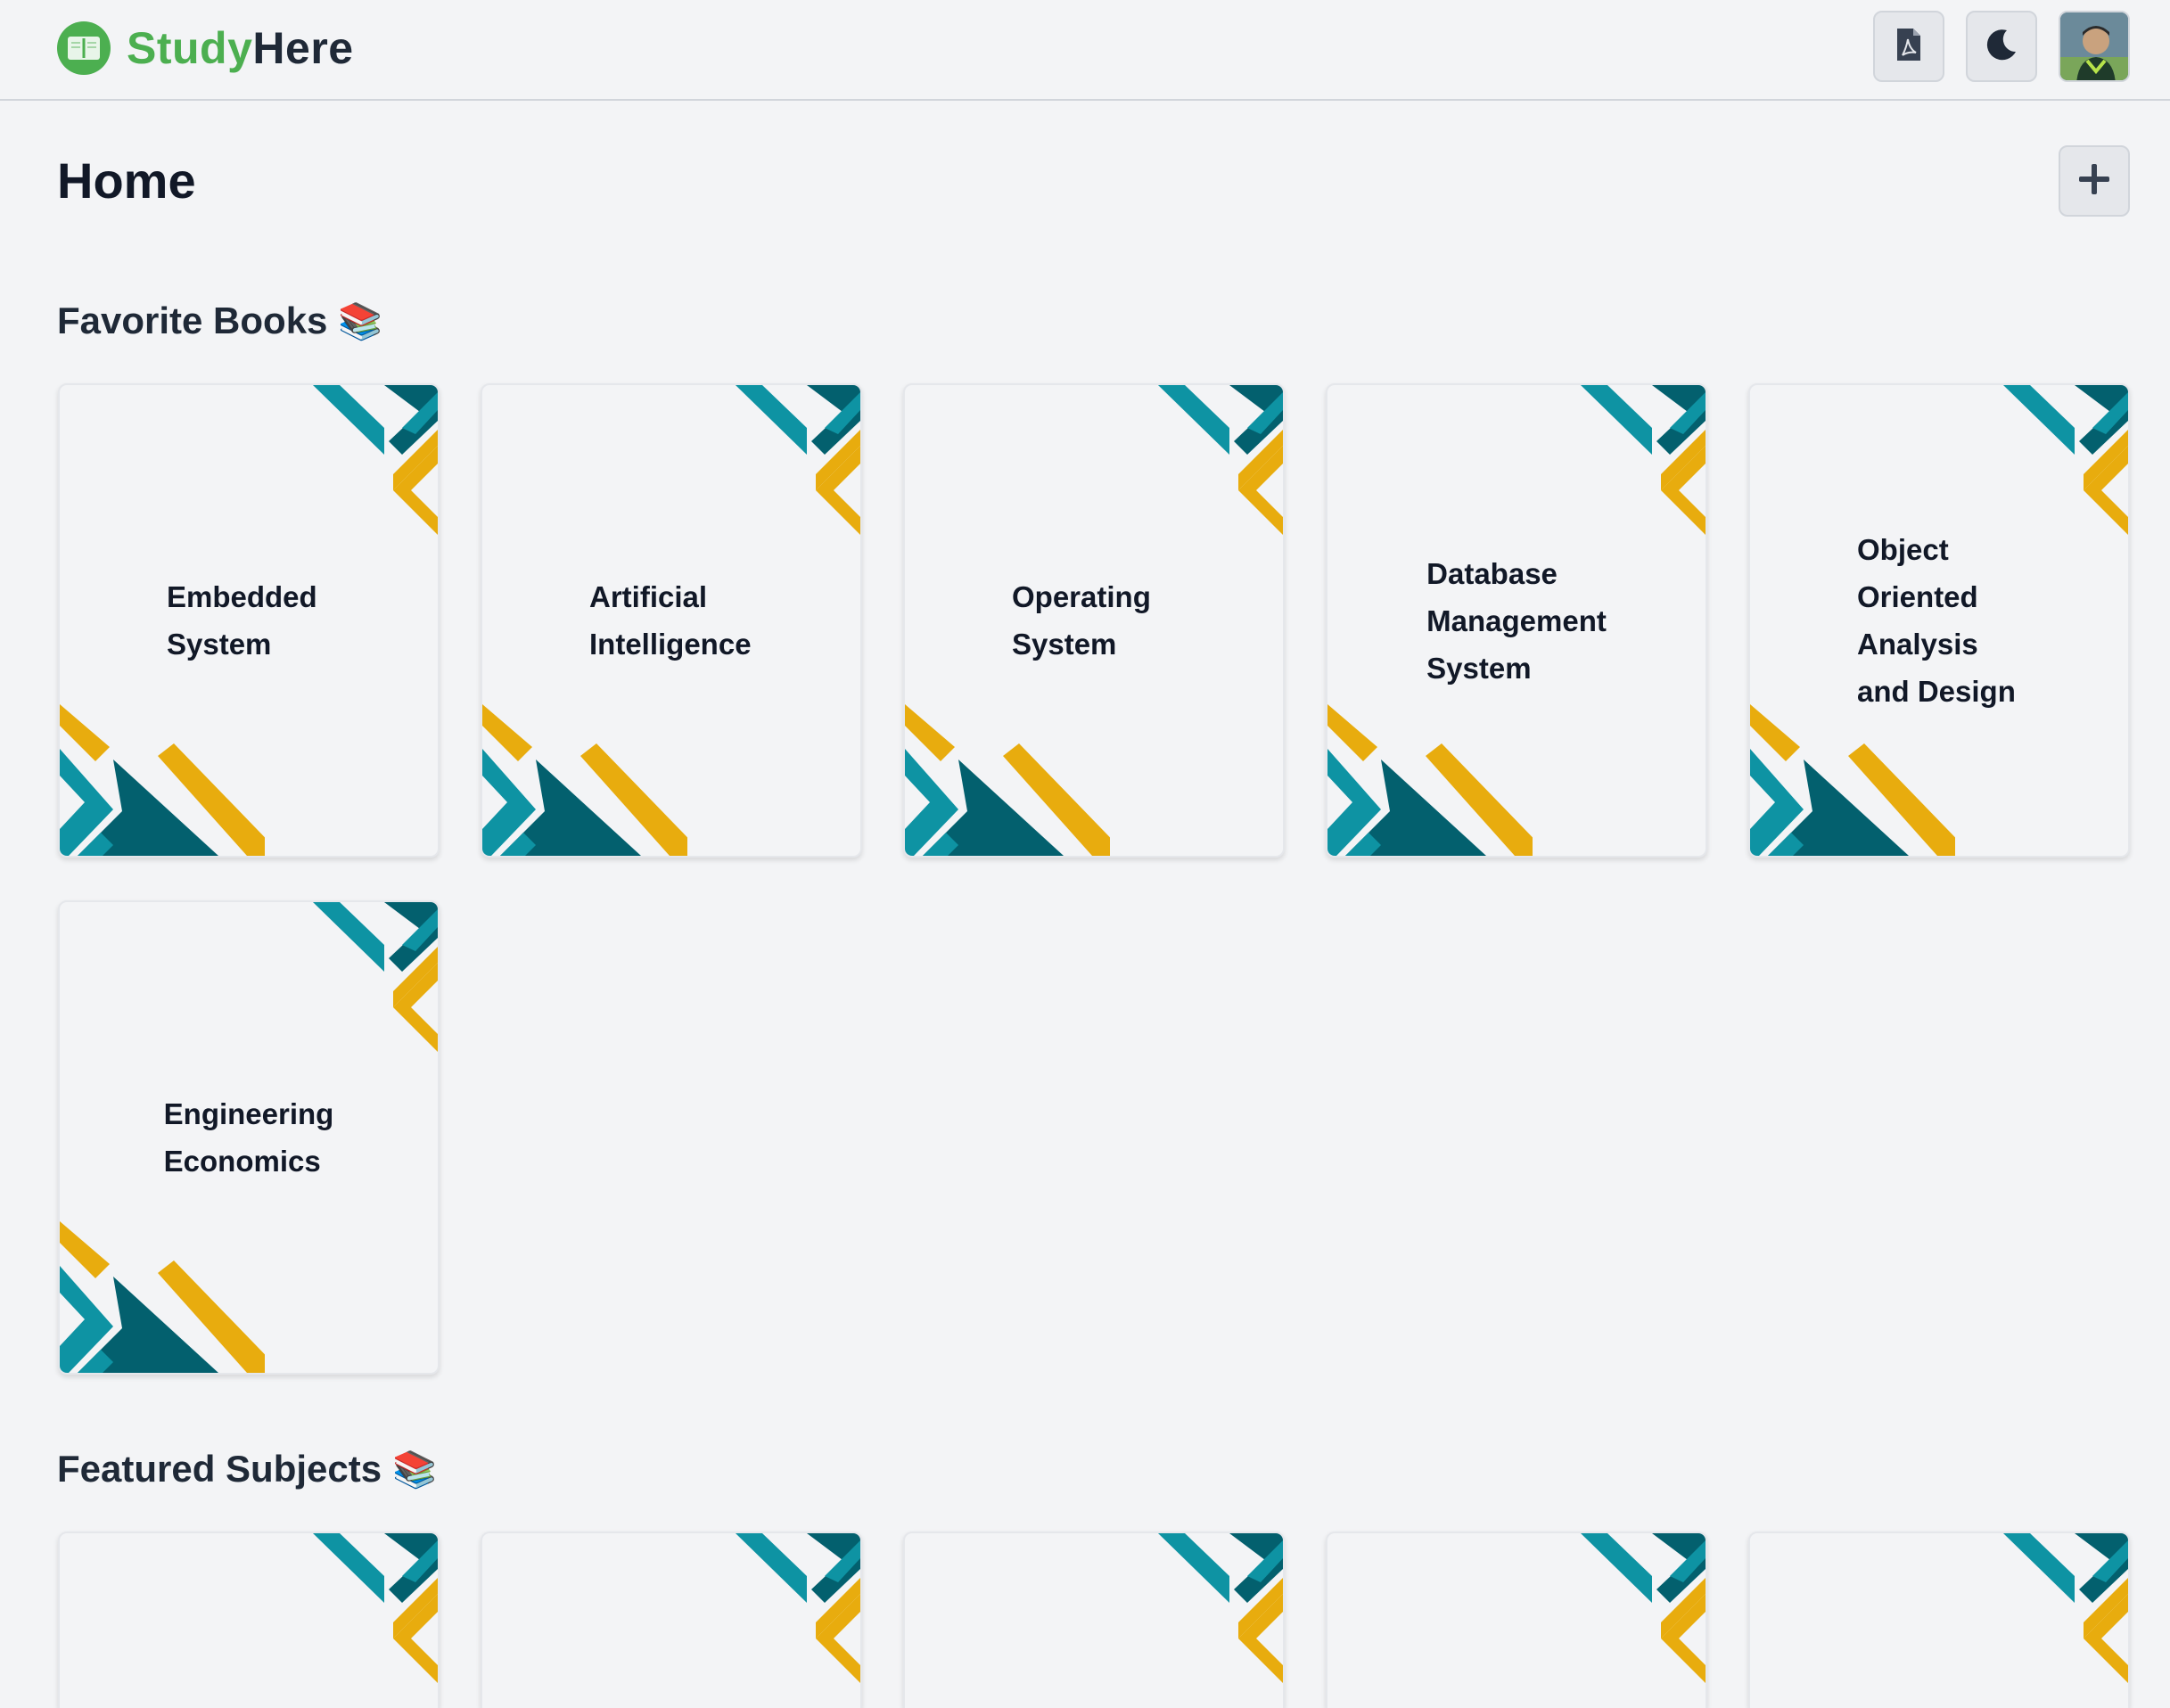 The width and height of the screenshot is (2170, 1708). Describe the element at coordinates (126, 180) in the screenshot. I see `page-title: Home` at that location.